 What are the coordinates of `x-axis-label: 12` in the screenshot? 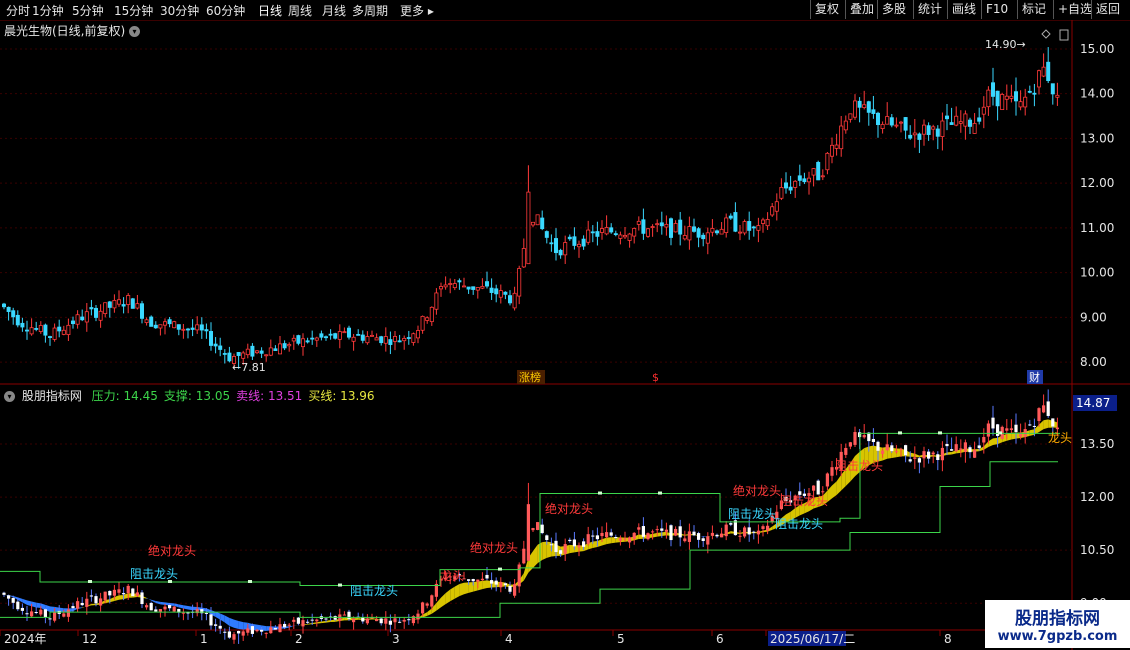 It's located at (89, 639).